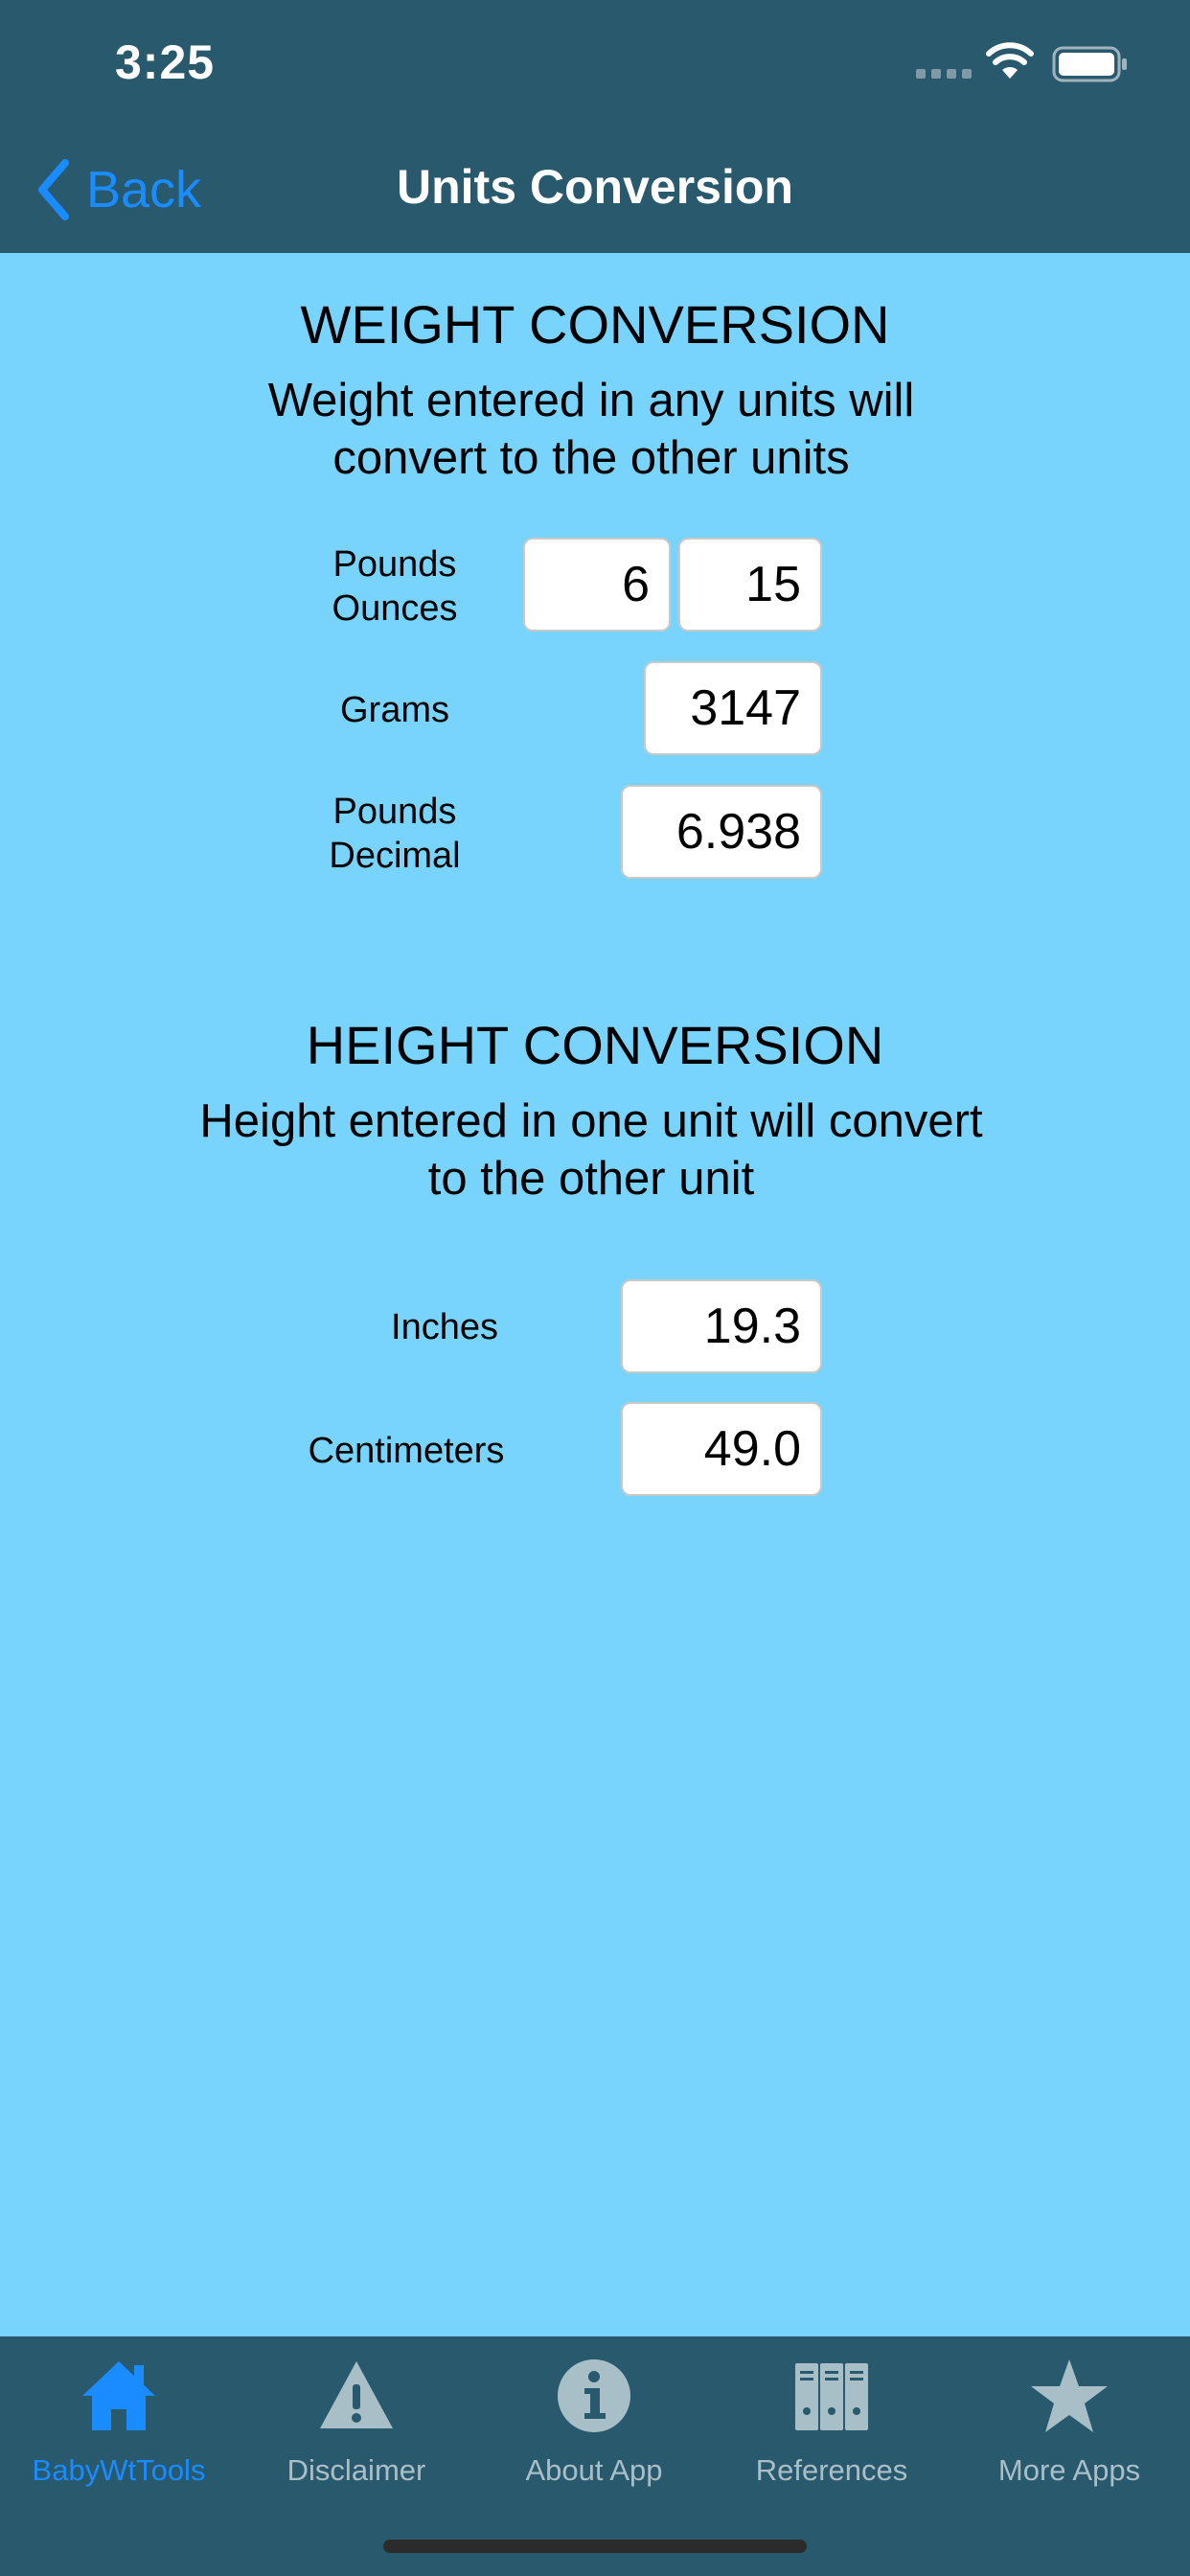 This screenshot has height=2576, width=1190. Describe the element at coordinates (595, 126) in the screenshot. I see `navigation-bar: 3:25 Back Units Conversion` at that location.